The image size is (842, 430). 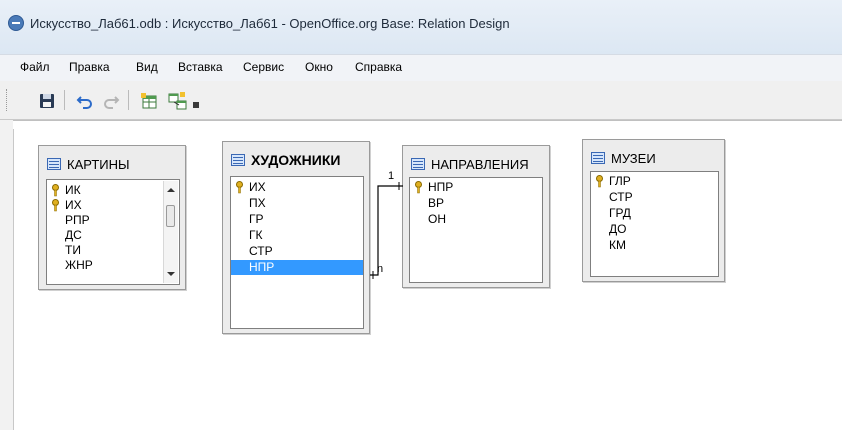 I want to click on field-row: ДС, so click(x=105, y=235).